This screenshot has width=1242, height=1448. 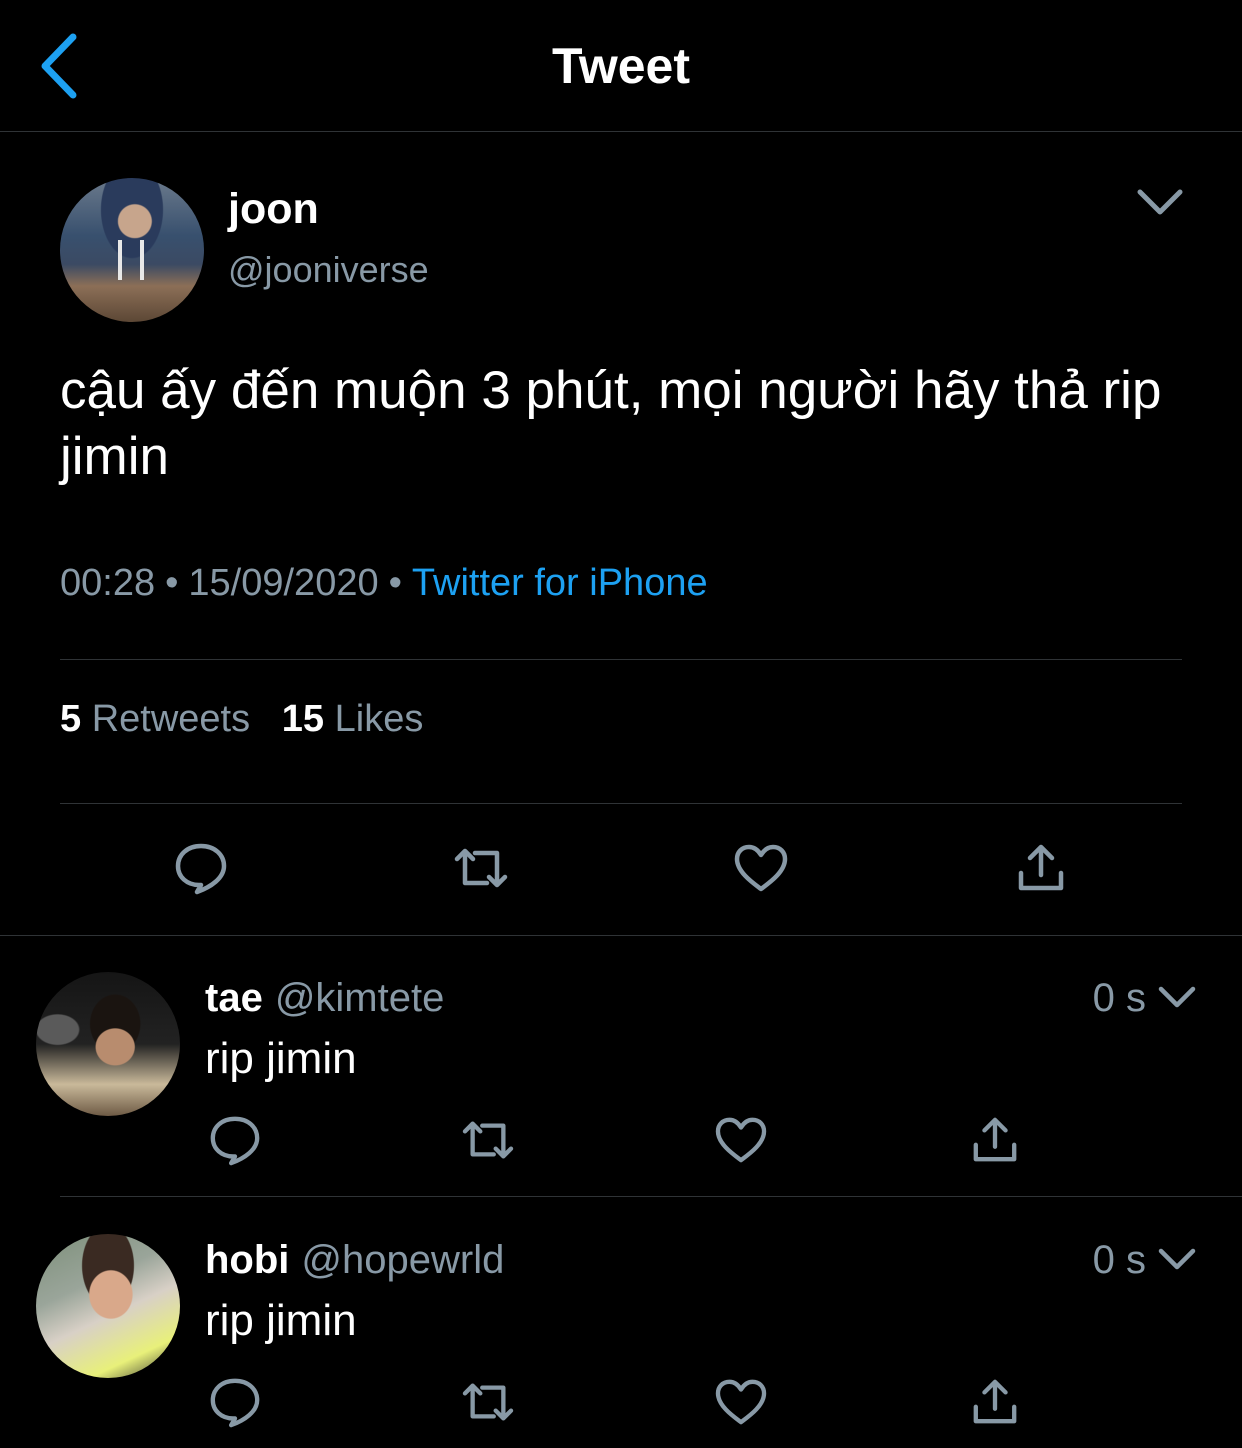 I want to click on retweets-stat: 5 Retweets, so click(x=155, y=719).